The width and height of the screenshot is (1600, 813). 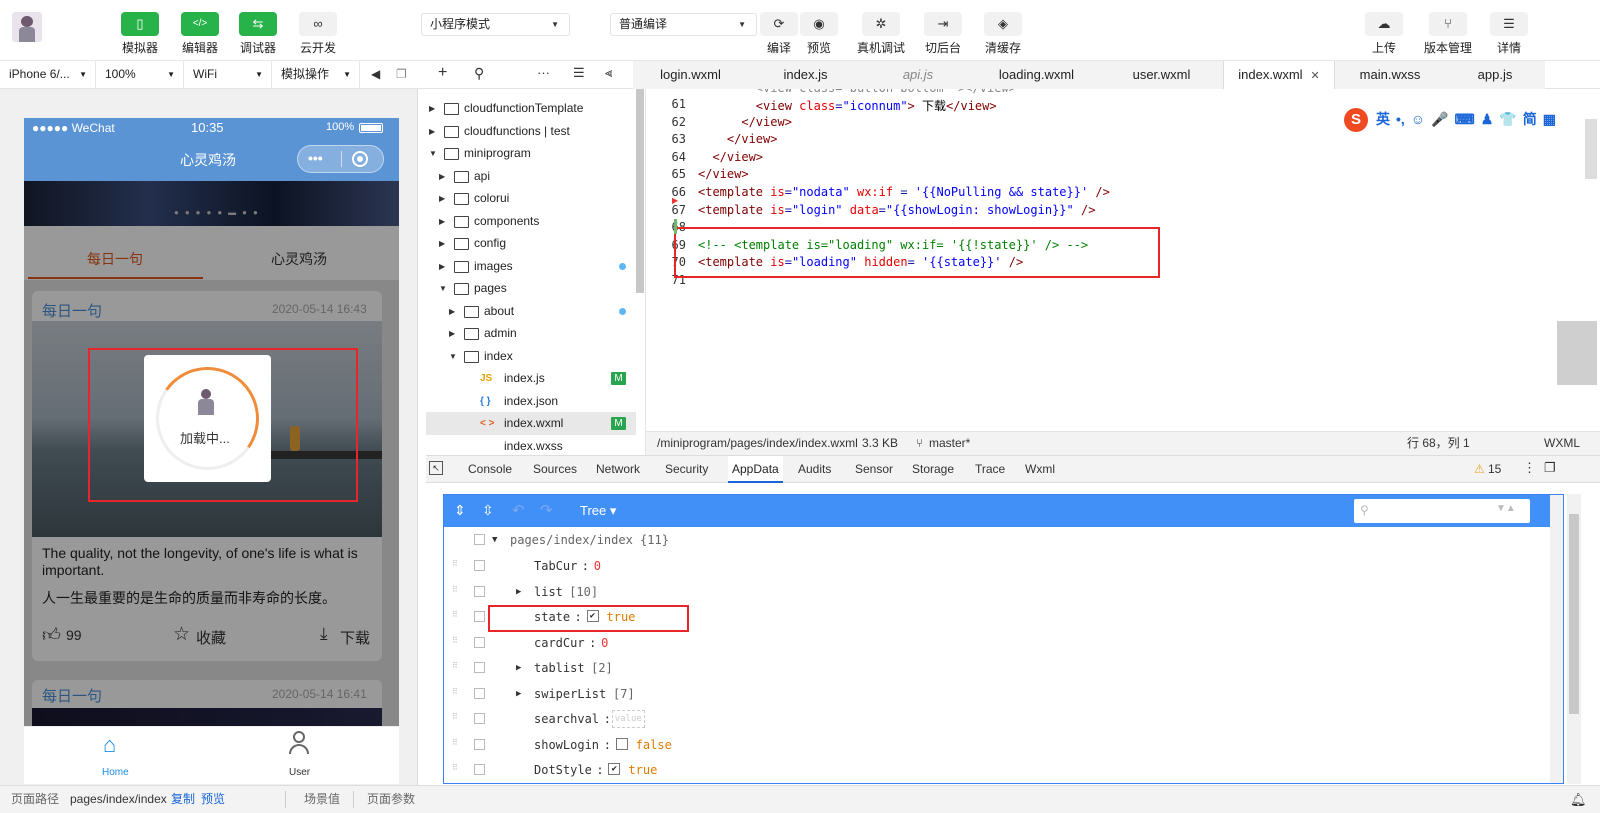 I want to click on view-mode-select: Tree ▾, so click(x=598, y=511).